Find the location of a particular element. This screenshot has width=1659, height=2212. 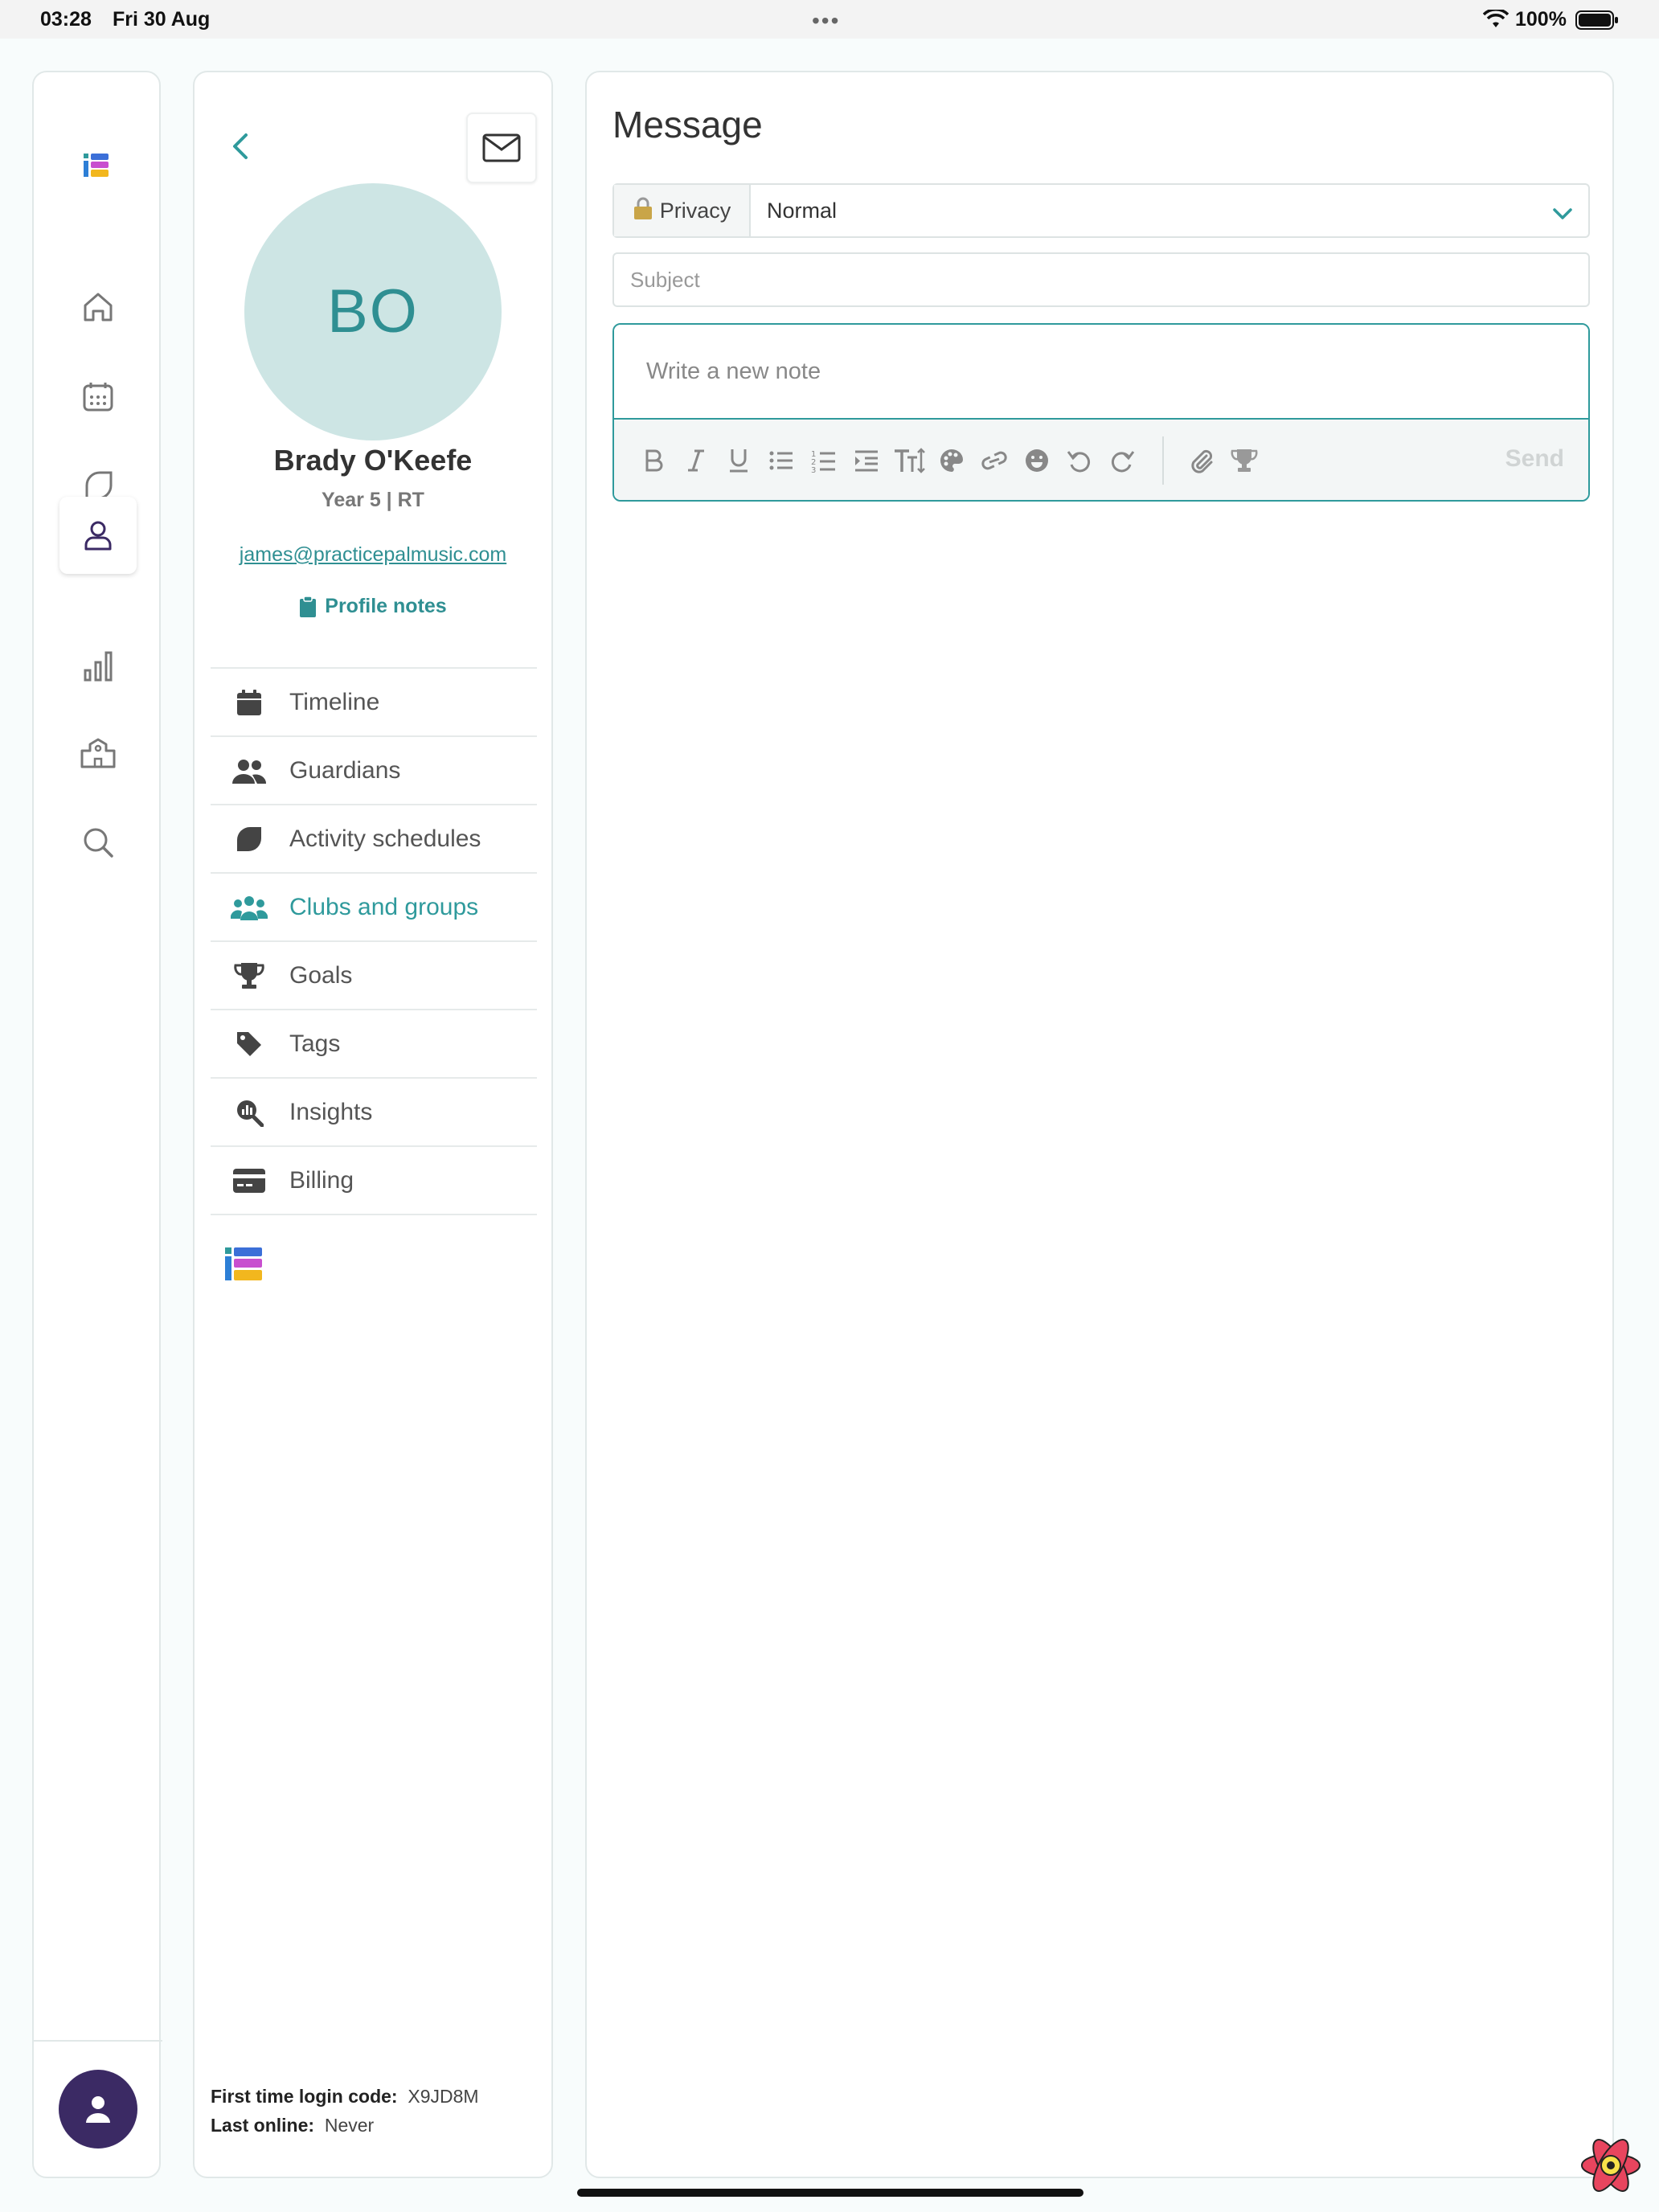

undo-button is located at coordinates (1079, 460).